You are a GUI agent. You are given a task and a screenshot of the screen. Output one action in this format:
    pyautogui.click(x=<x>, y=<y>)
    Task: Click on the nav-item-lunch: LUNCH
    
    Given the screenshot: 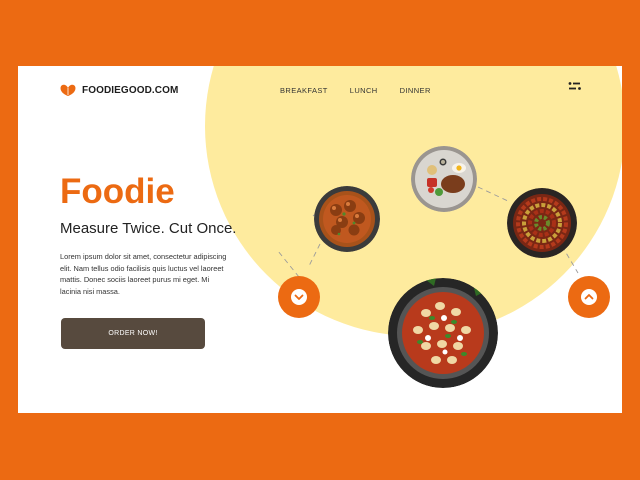 What is the action you would take?
    pyautogui.click(x=364, y=90)
    